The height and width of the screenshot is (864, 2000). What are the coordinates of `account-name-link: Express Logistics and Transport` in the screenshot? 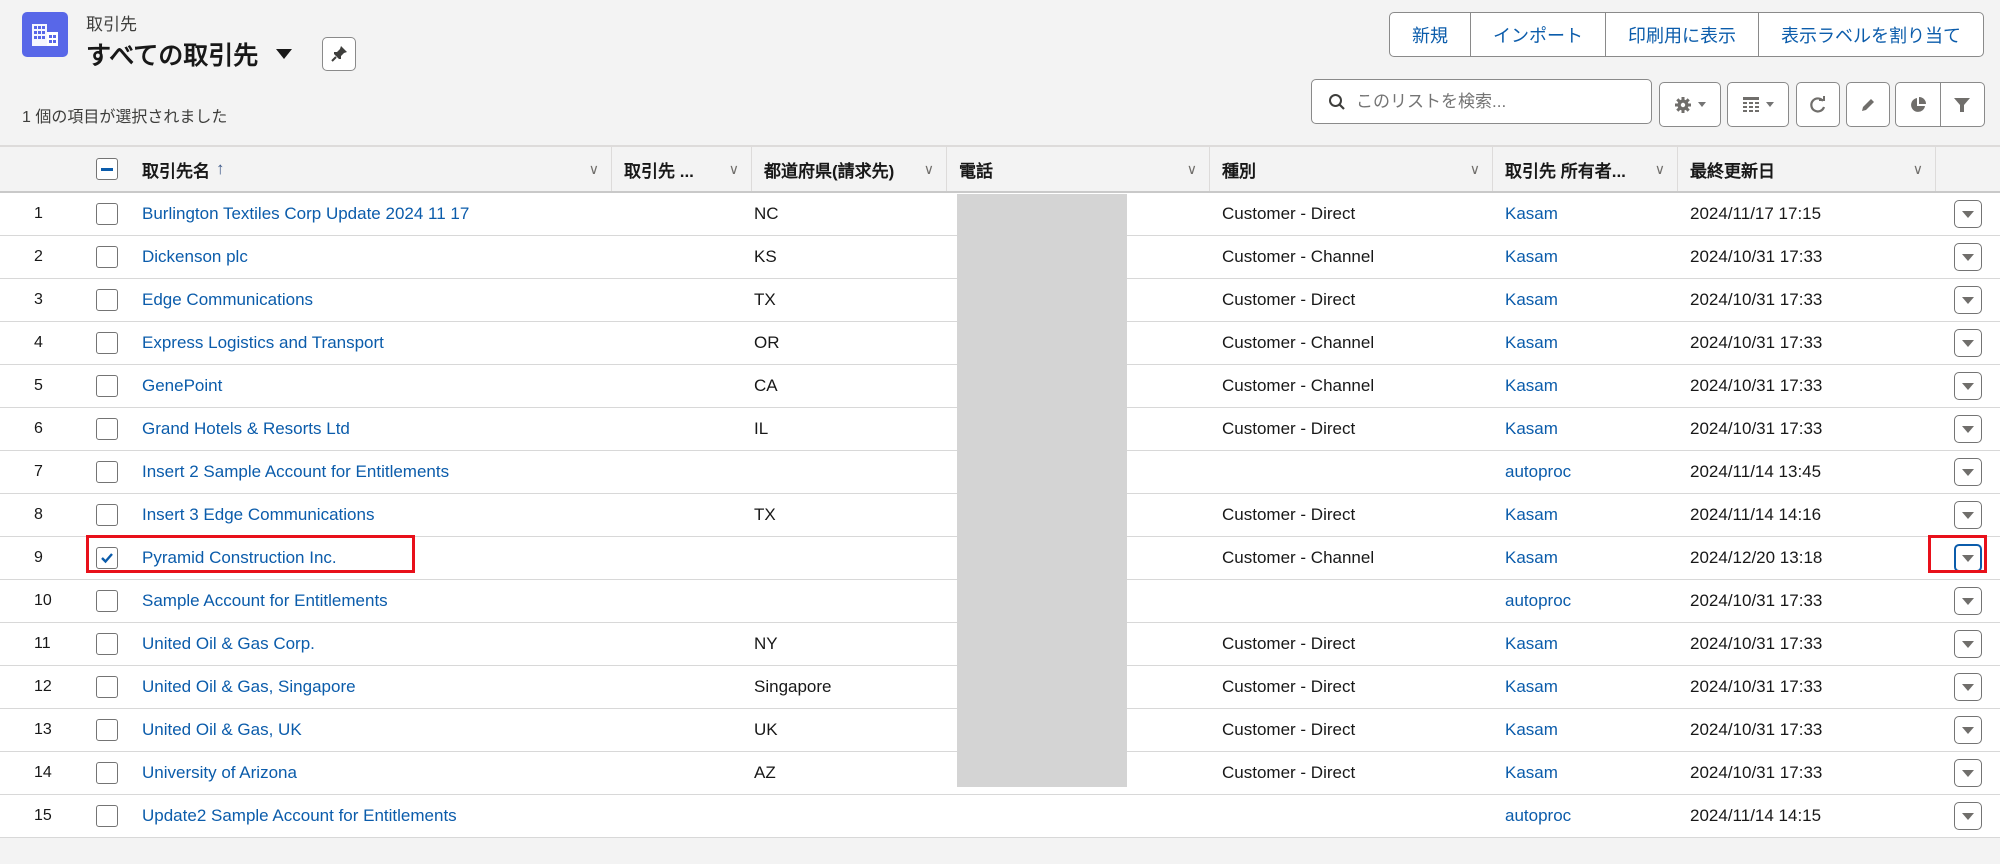 It's located at (377, 343).